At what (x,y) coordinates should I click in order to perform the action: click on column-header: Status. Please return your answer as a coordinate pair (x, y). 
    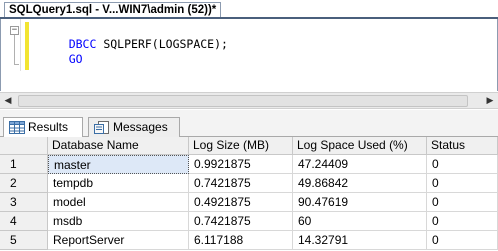
    Looking at the image, I should click on (462, 146).